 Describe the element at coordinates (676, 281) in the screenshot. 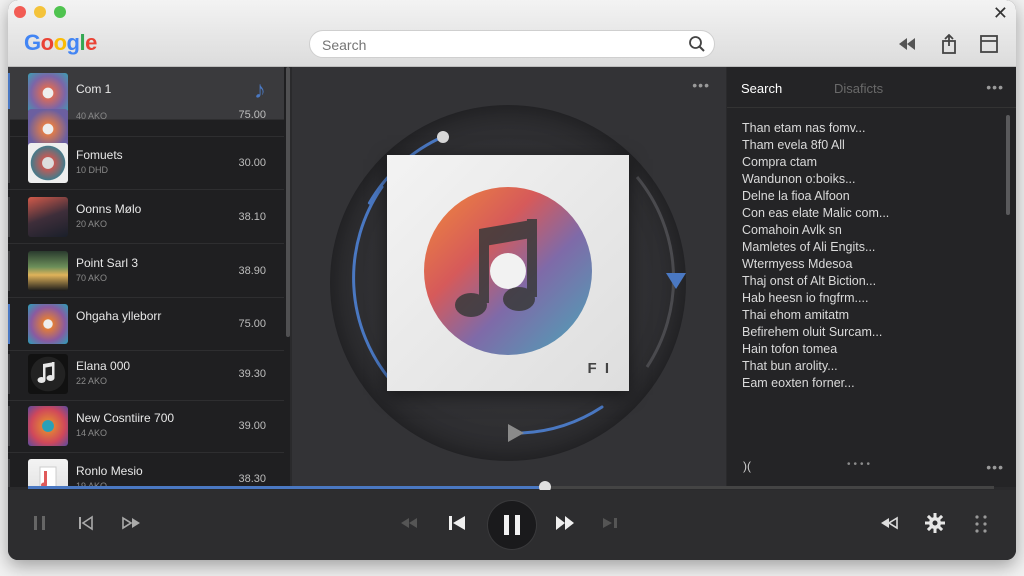

I see `ring-direction-marker` at that location.